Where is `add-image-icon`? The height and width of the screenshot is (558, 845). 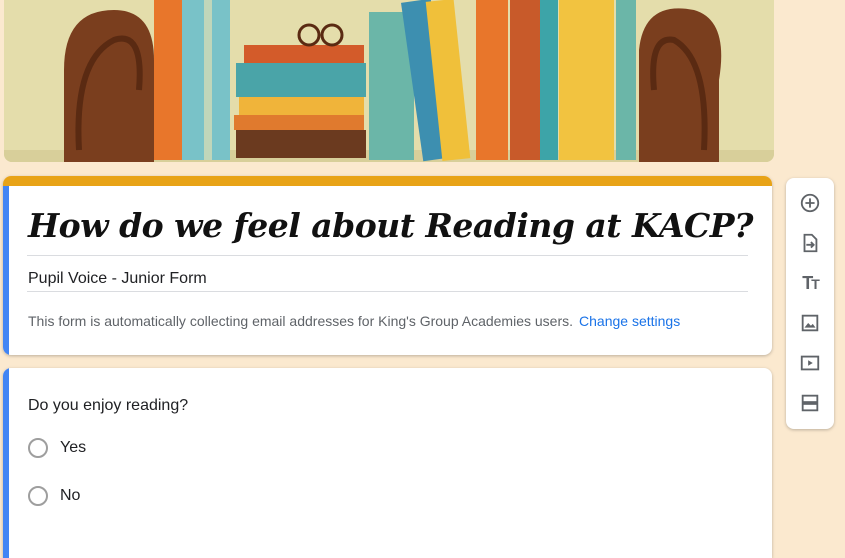
add-image-icon is located at coordinates (810, 323).